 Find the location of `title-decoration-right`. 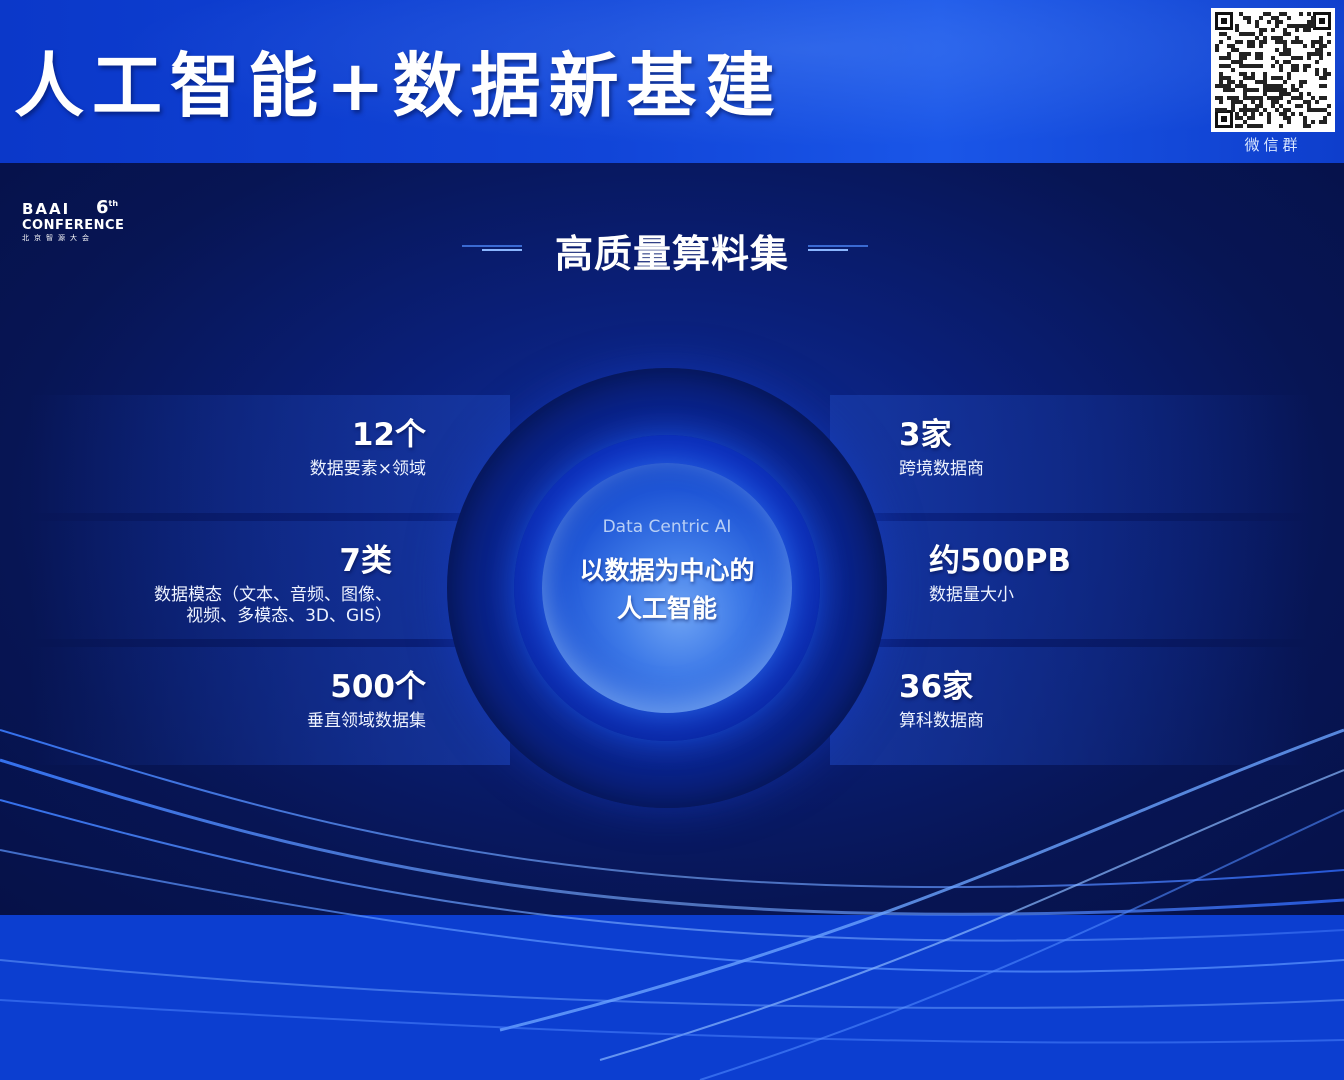

title-decoration-right is located at coordinates (838, 248).